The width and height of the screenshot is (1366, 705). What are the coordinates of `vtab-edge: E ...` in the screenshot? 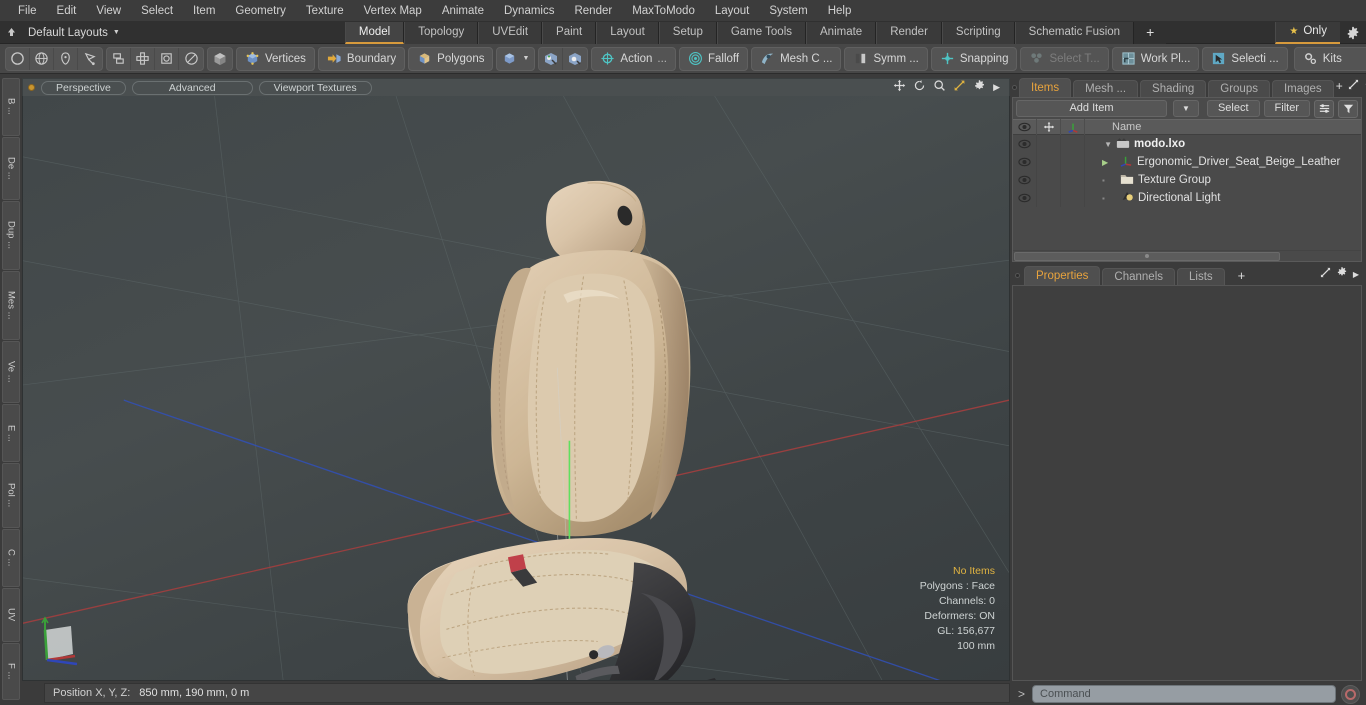 It's located at (11, 433).